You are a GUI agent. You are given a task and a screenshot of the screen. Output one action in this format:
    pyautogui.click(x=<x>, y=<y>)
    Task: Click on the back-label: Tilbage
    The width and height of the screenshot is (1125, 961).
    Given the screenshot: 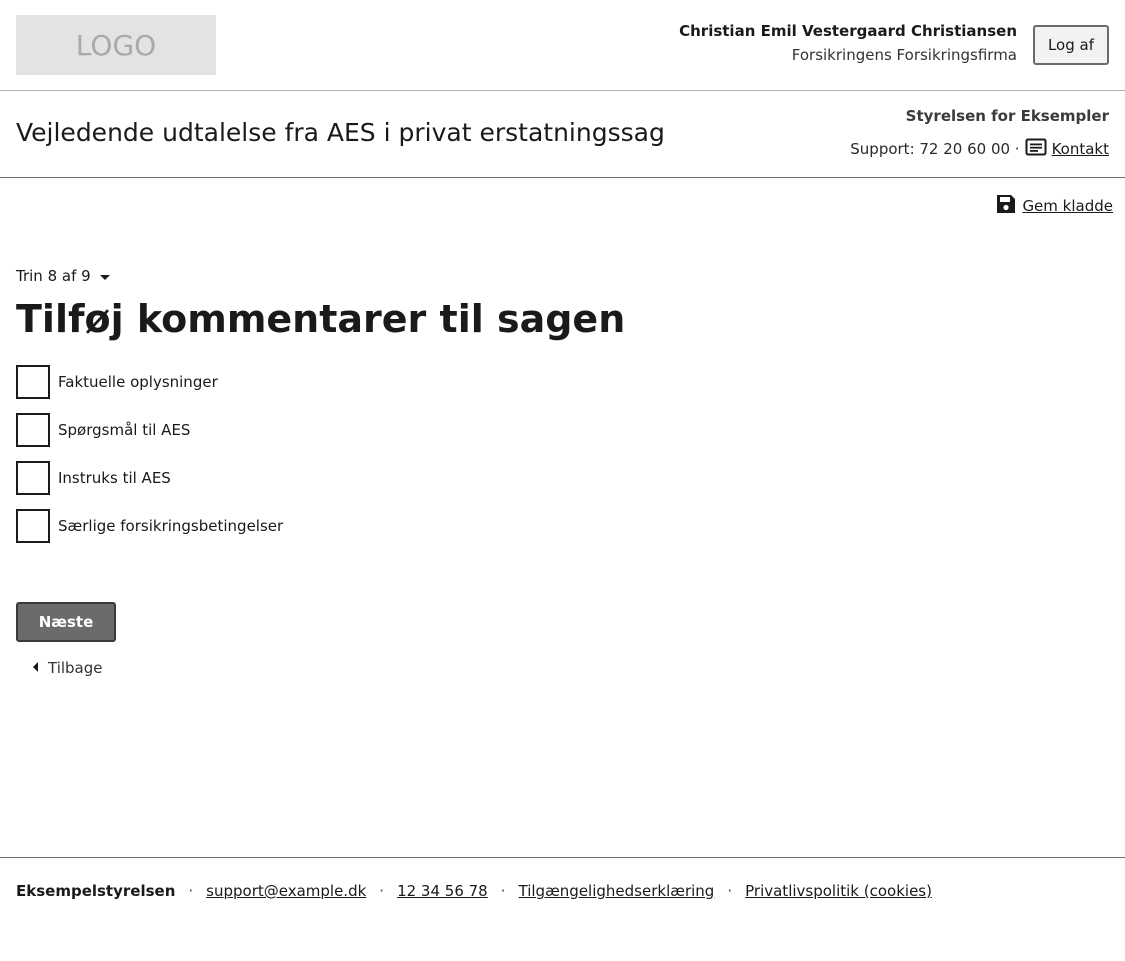 What is the action you would take?
    pyautogui.click(x=75, y=668)
    